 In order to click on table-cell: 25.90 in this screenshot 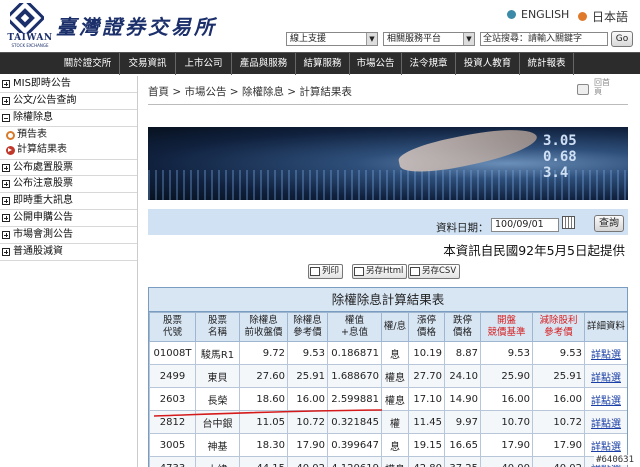, I will do `click(506, 376)`.